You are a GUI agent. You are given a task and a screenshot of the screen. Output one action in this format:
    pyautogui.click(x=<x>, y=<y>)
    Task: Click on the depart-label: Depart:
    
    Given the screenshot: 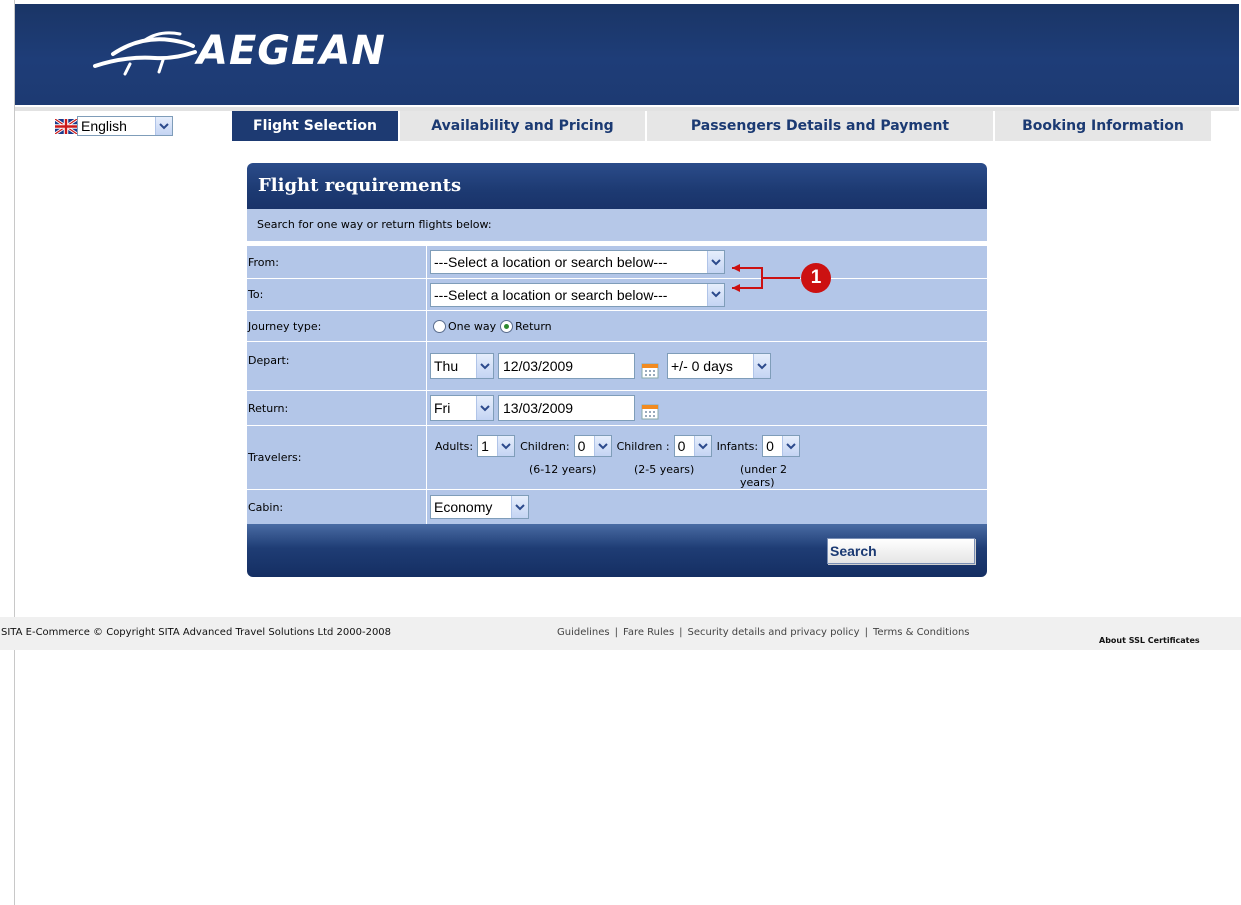 What is the action you would take?
    pyautogui.click(x=337, y=366)
    